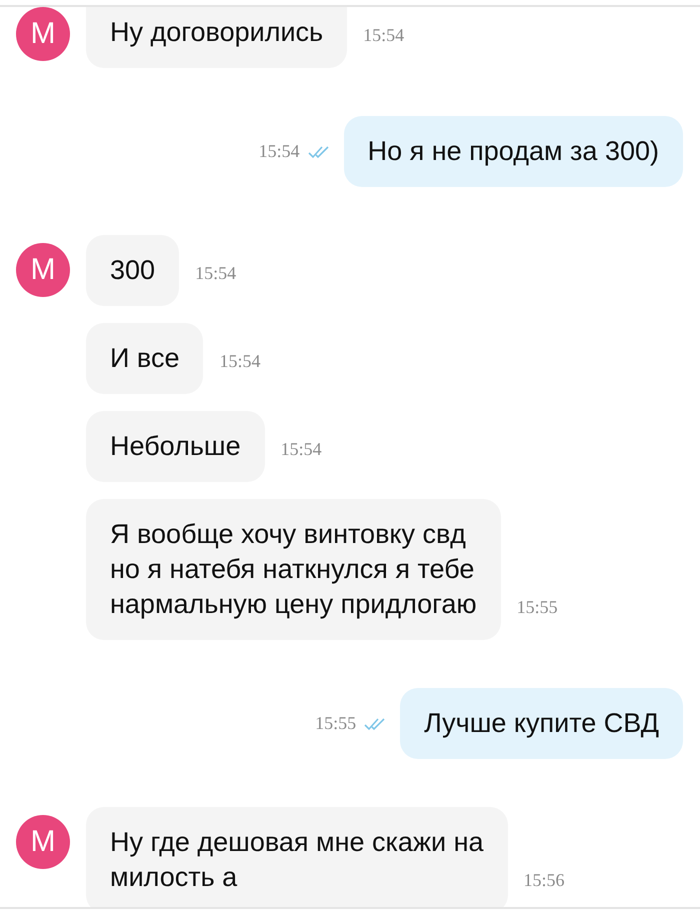  What do you see at coordinates (293, 569) in the screenshot?
I see `message-bubble: Я вообще хочу винтовку свд но я натебя наткнулся я тебе нармальную цену придлогаю` at bounding box center [293, 569].